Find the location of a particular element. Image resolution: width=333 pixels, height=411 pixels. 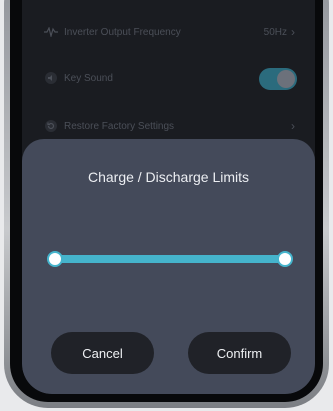

key-sound-toggle is located at coordinates (278, 79).